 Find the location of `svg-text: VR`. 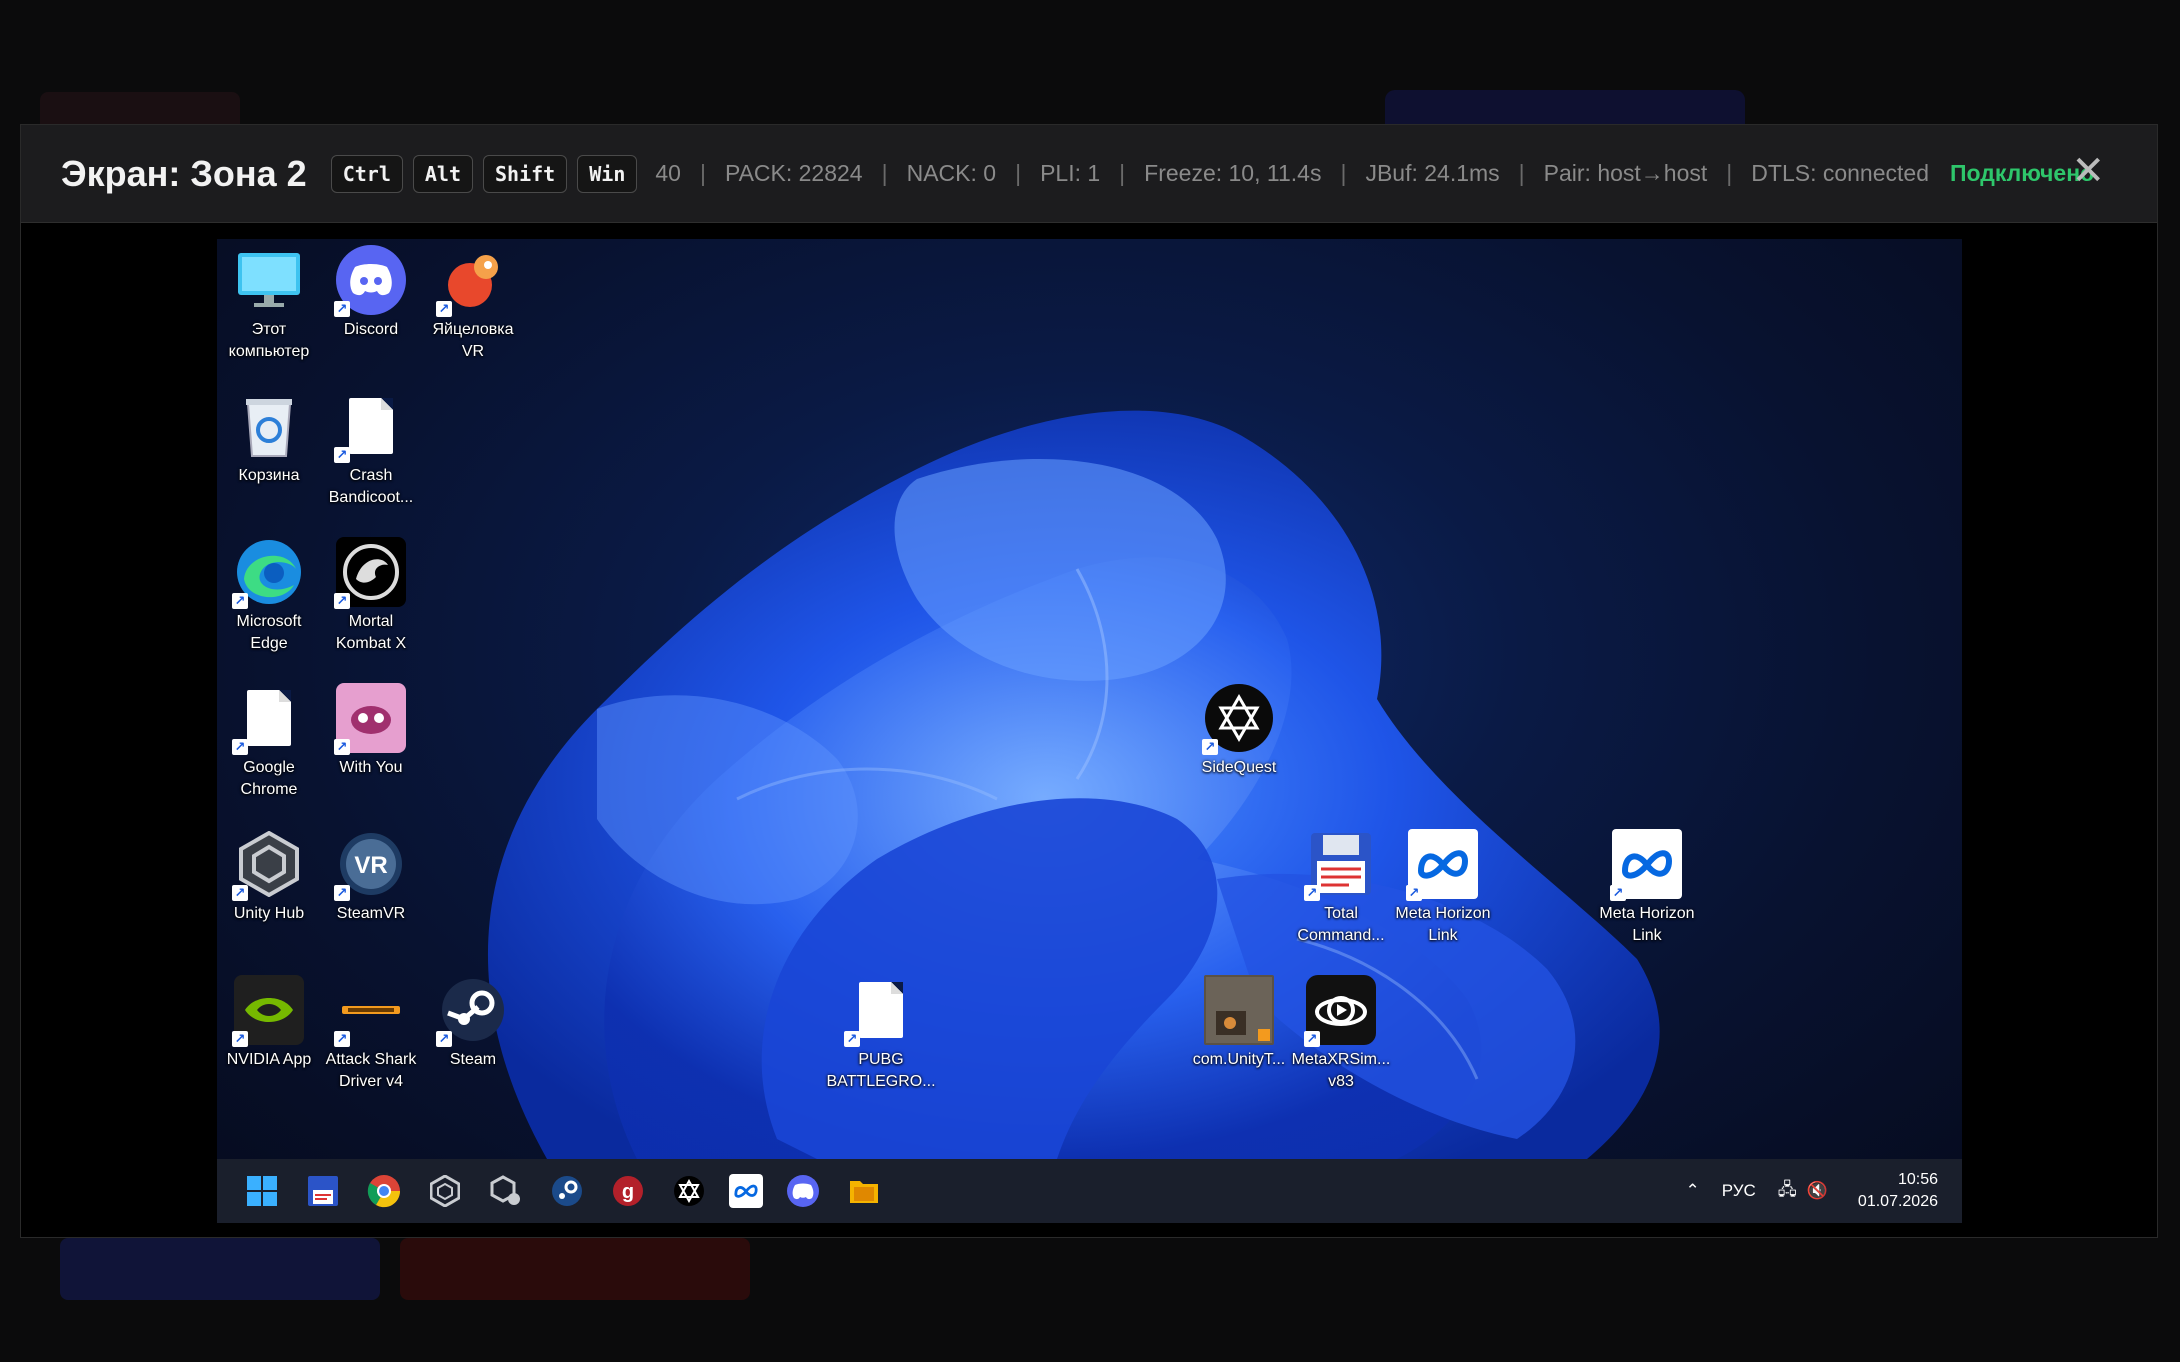

svg-text: VR is located at coordinates (370, 865).